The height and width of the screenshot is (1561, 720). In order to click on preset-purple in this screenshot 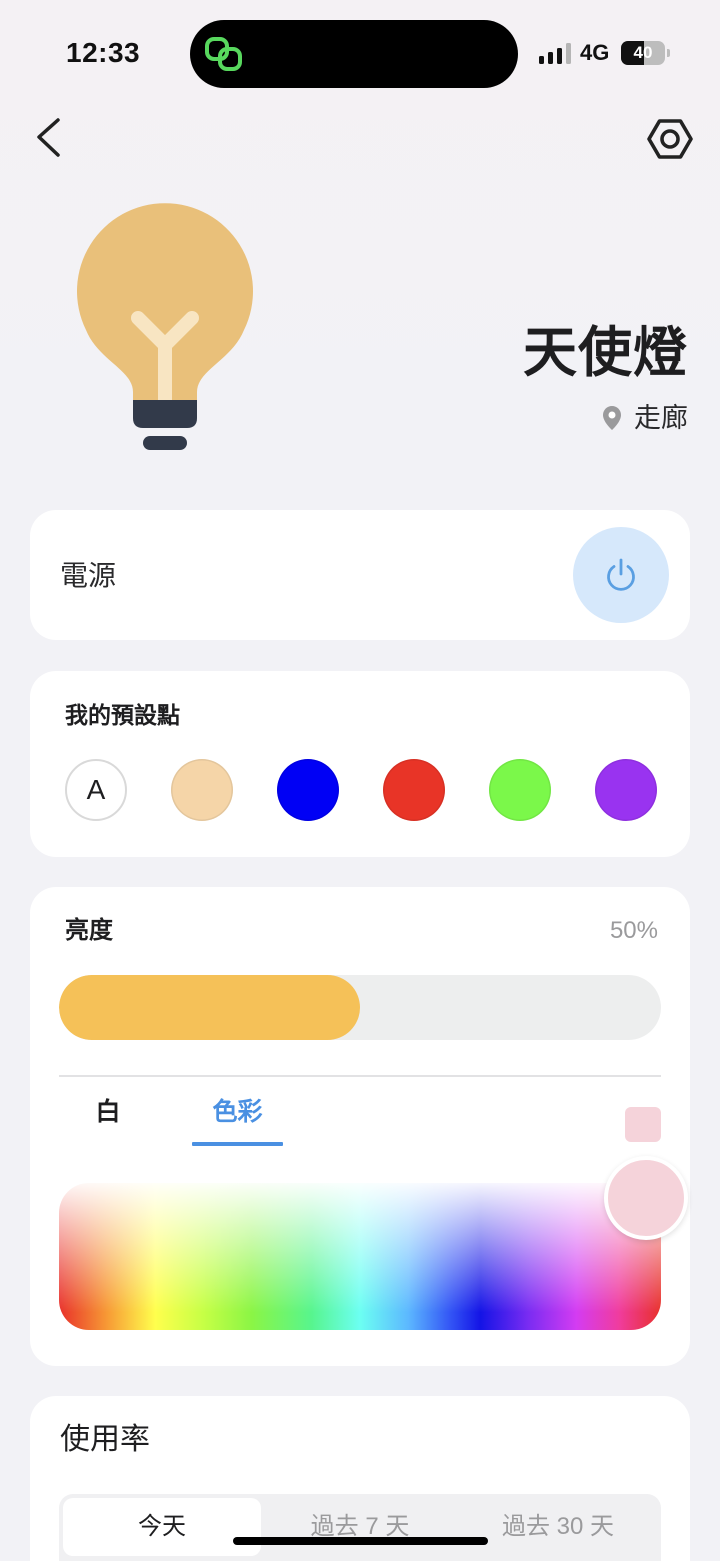, I will do `click(626, 790)`.